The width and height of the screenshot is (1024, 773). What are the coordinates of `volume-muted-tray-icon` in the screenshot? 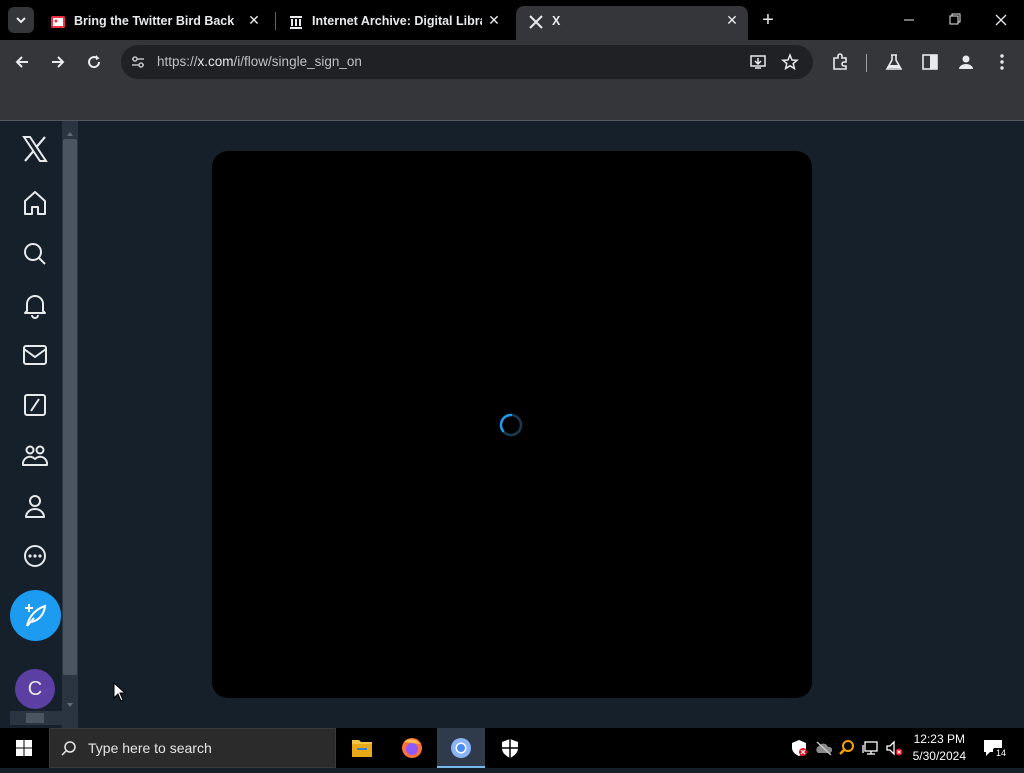 It's located at (894, 748).